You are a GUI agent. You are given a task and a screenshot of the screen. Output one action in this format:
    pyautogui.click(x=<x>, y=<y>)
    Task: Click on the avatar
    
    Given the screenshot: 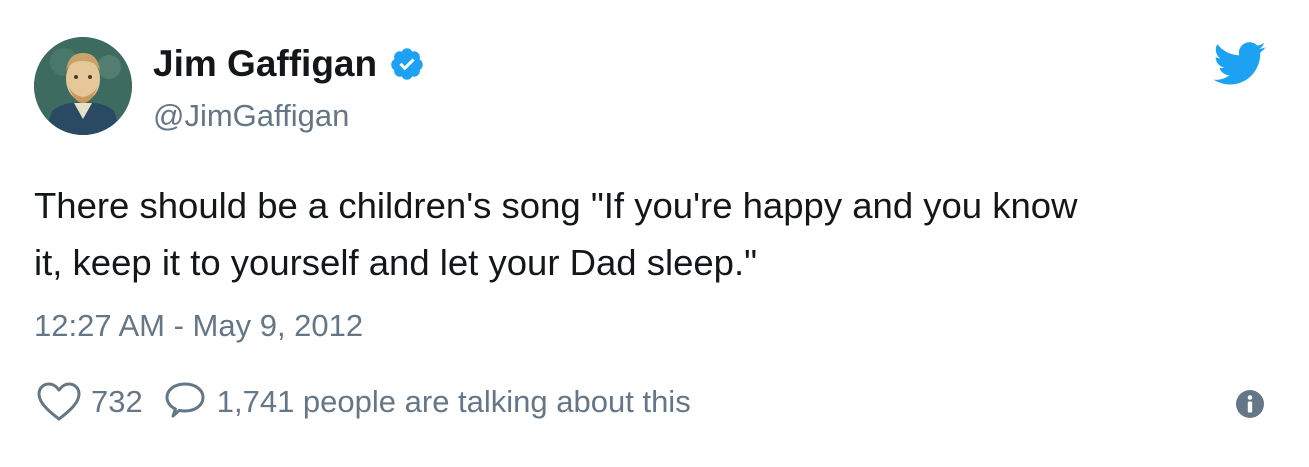 What is the action you would take?
    pyautogui.click(x=83, y=86)
    